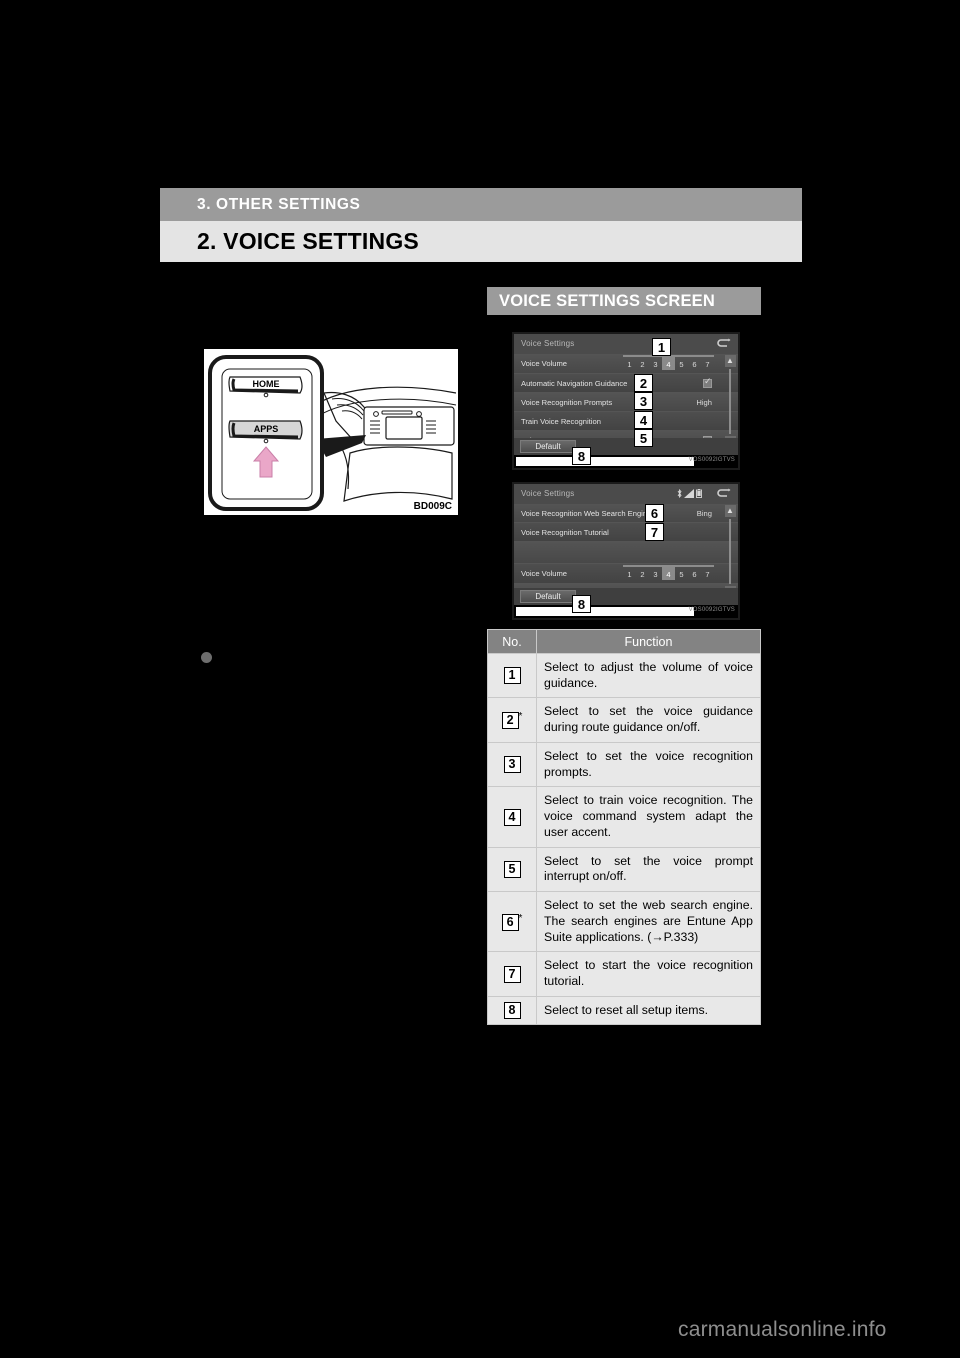 This screenshot has height=1358, width=960. I want to click on illustration-code: BD009C, so click(432, 506).